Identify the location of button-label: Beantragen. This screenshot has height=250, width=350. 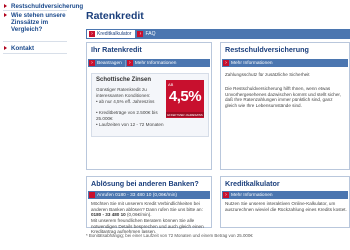
(109, 63).